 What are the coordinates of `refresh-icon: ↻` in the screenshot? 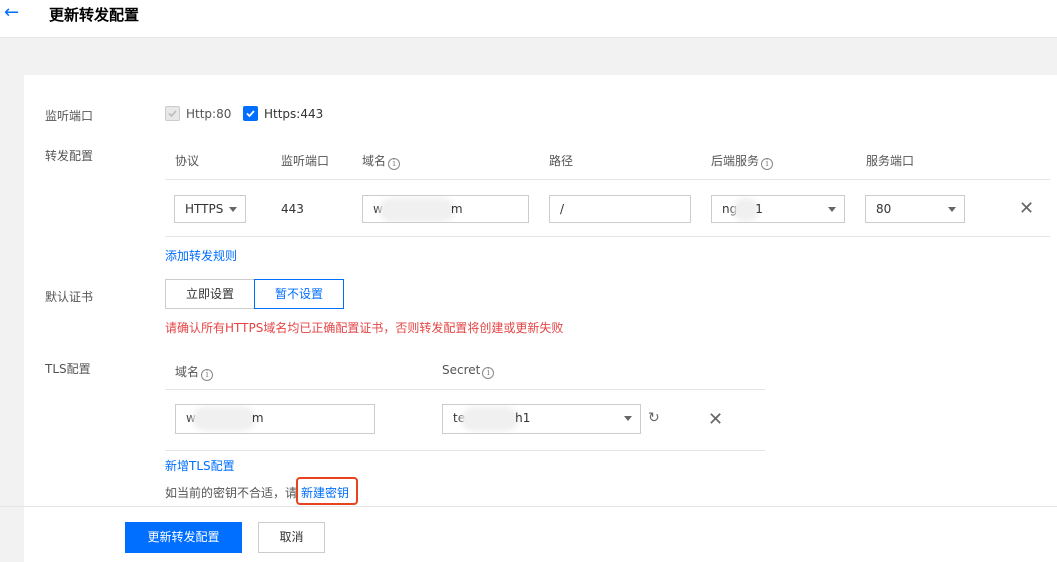 It's located at (654, 418).